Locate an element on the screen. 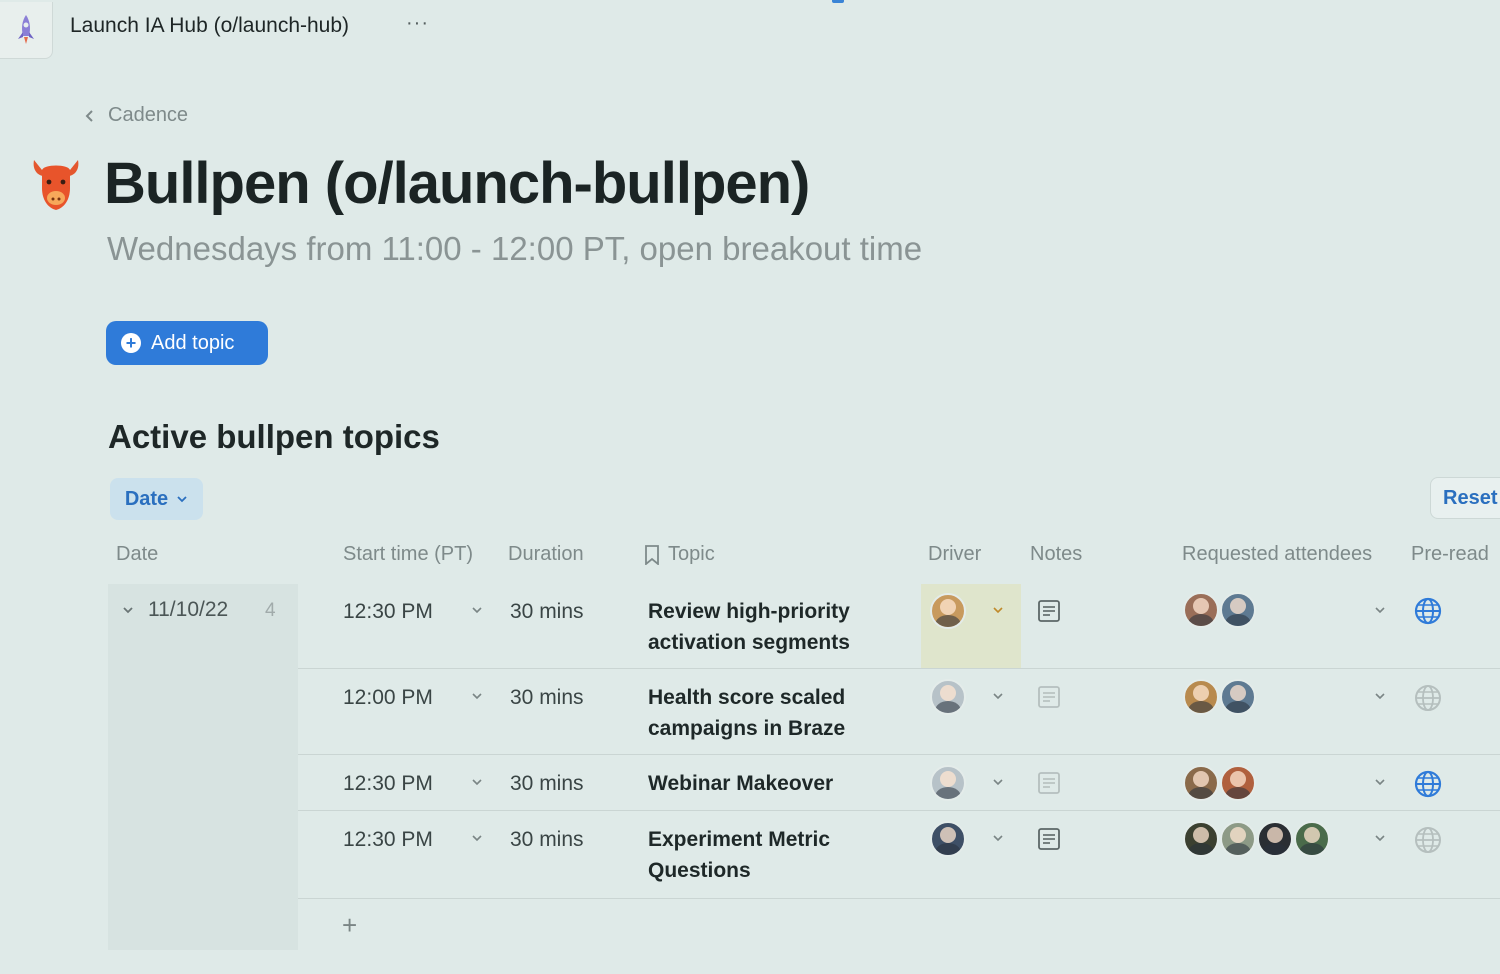 The image size is (1500, 974). breadcrumb-label: Cadence is located at coordinates (148, 115).